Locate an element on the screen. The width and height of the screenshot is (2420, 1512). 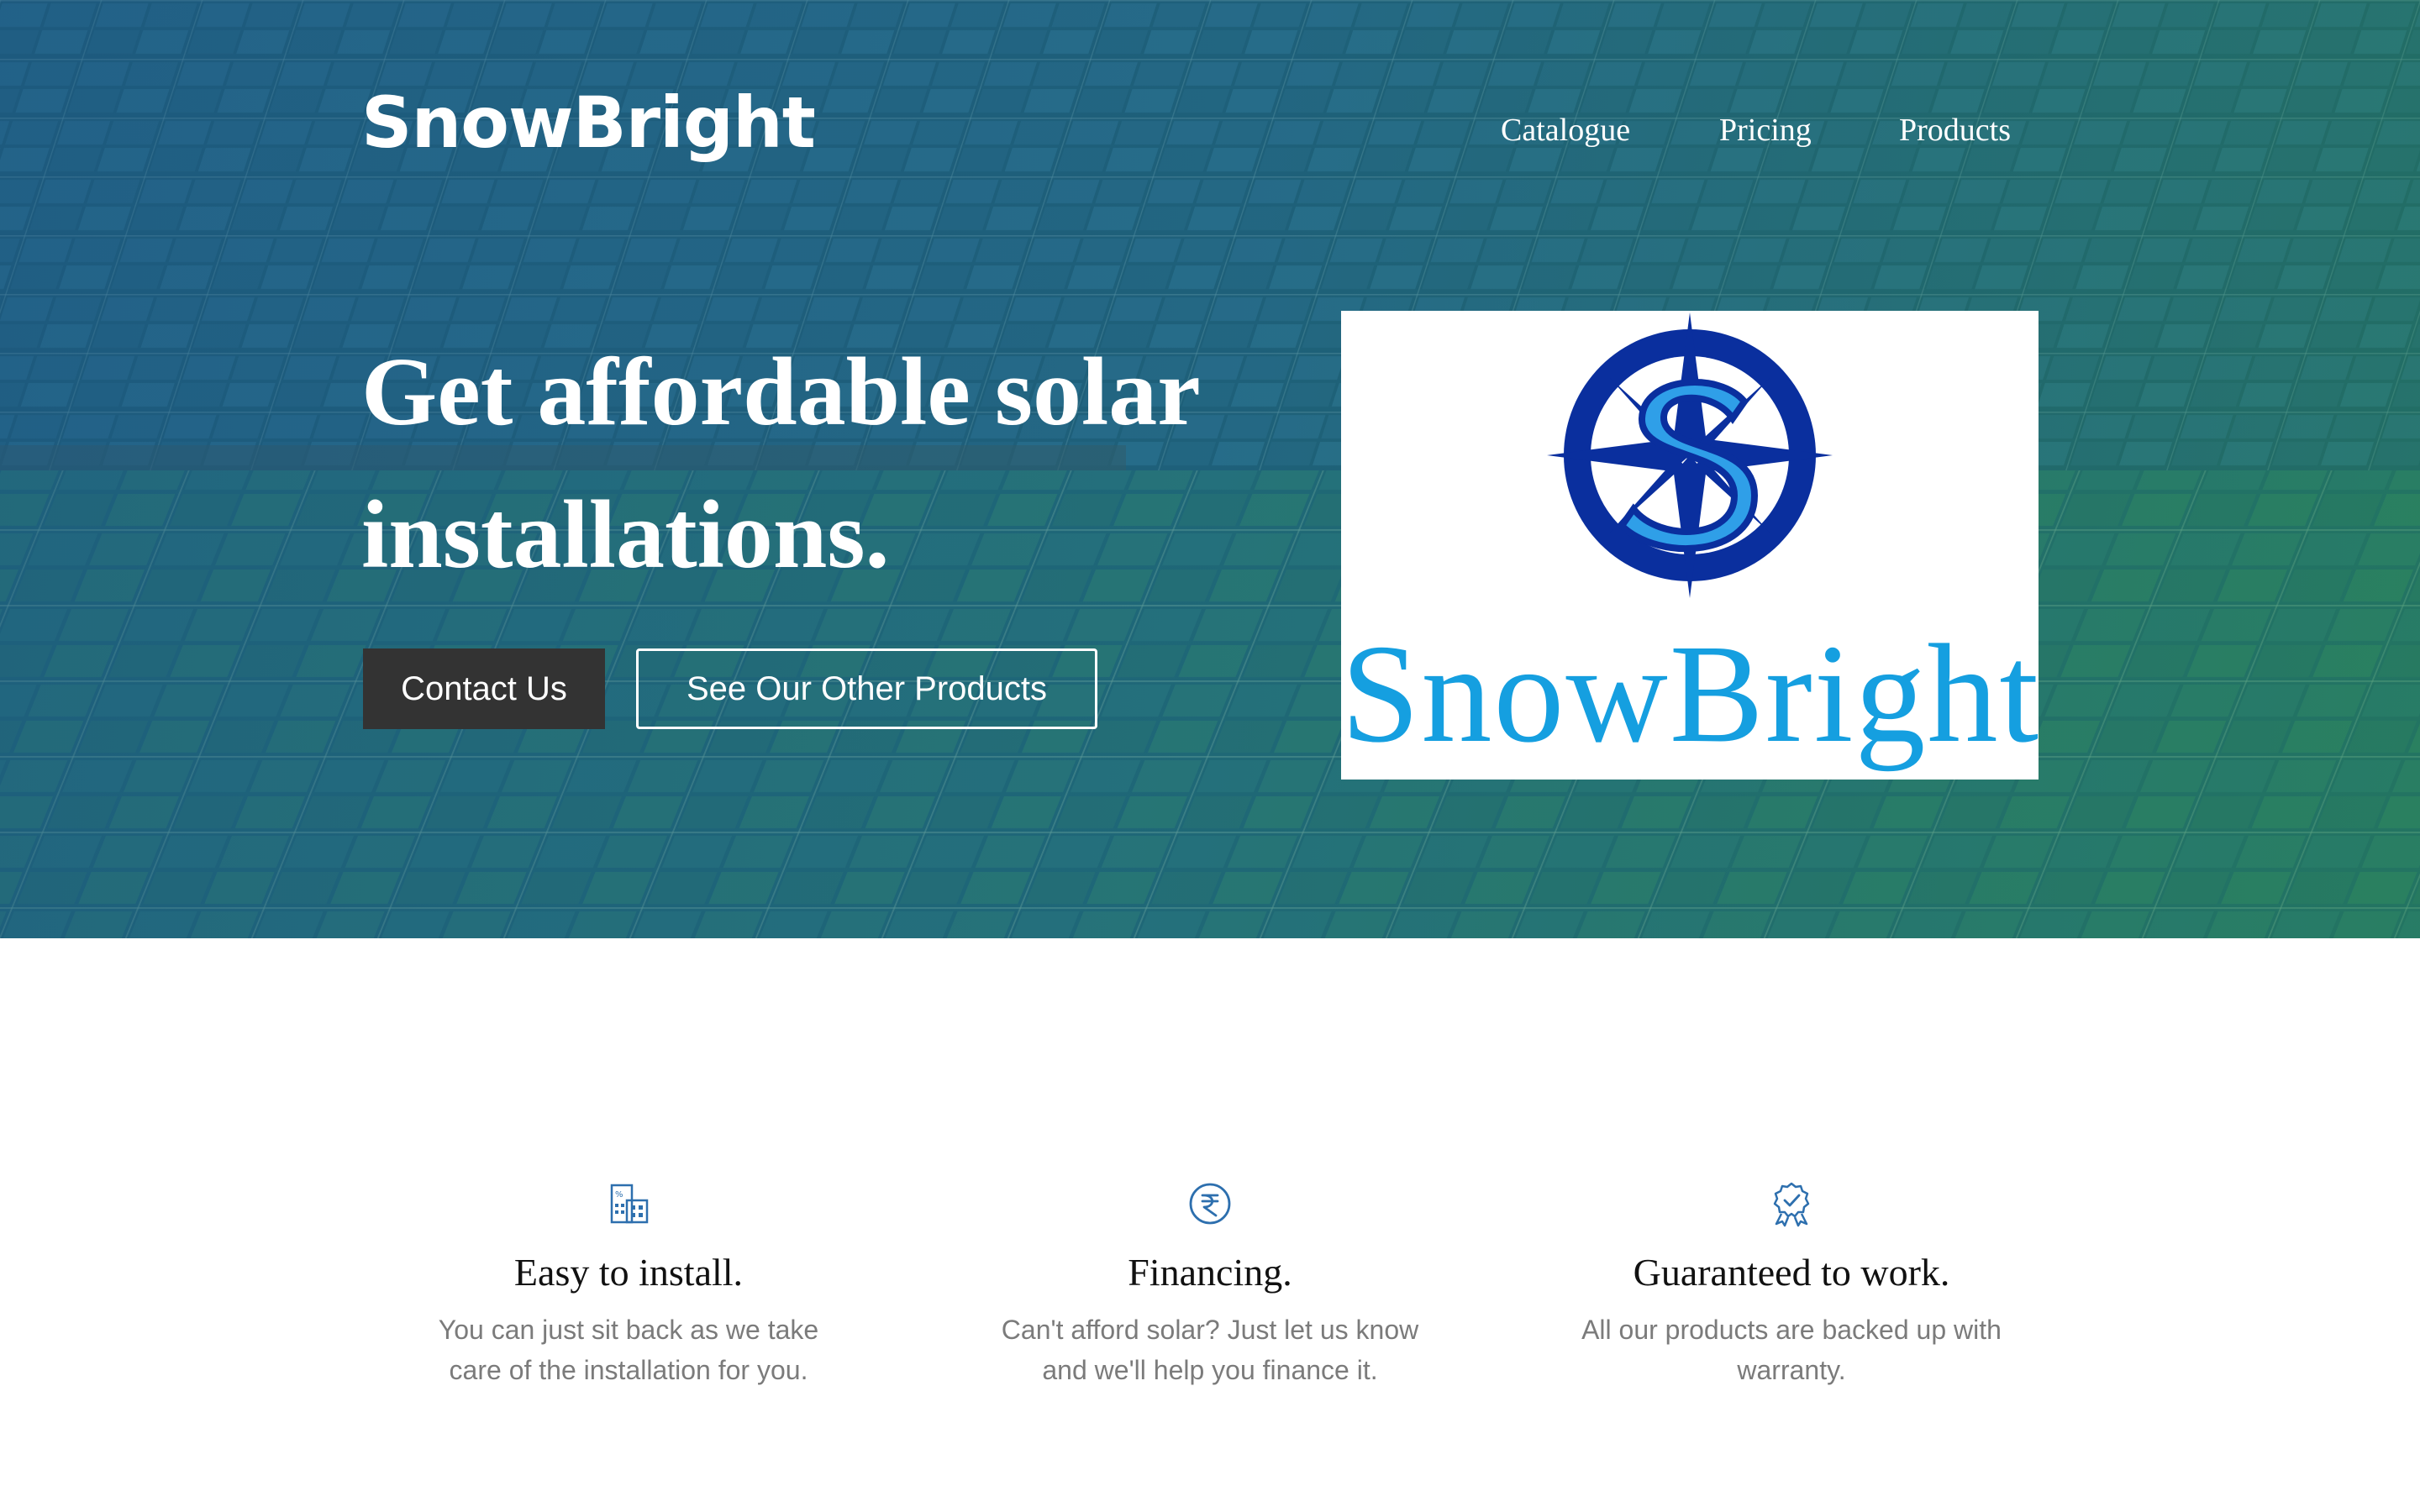
logo-wordmark: SnowBright is located at coordinates (1690, 694).